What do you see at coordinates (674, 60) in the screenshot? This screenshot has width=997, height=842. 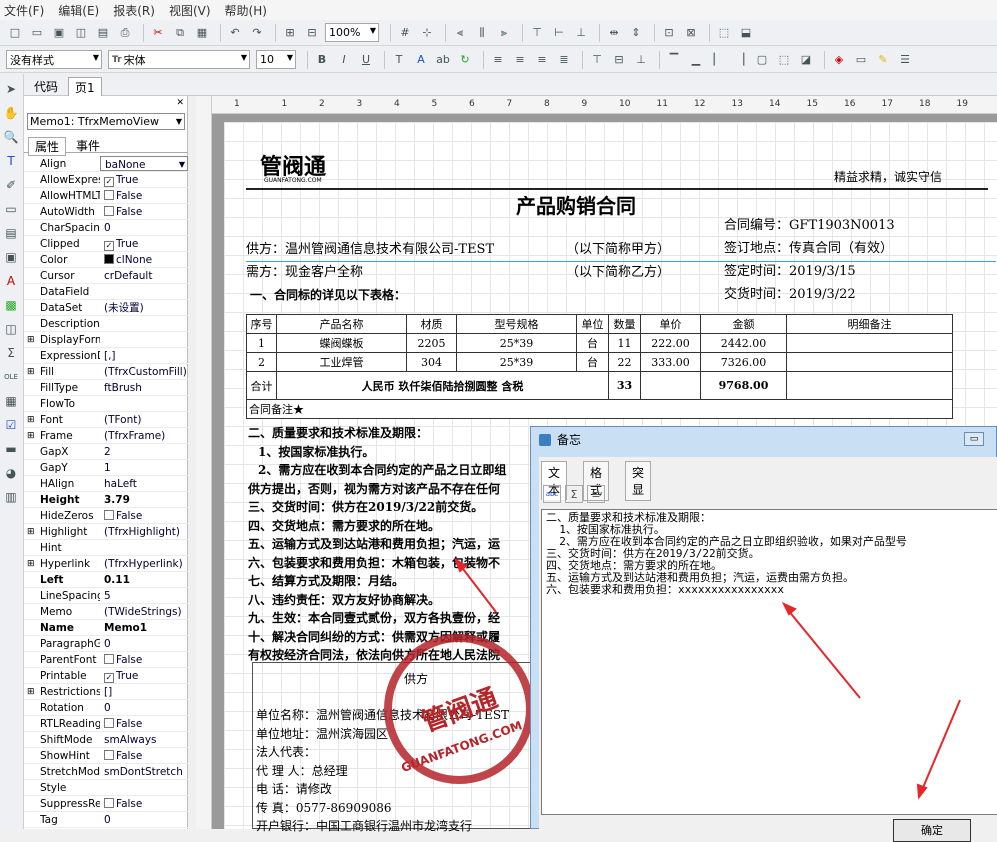 I see `frame-top-icon: ▔` at bounding box center [674, 60].